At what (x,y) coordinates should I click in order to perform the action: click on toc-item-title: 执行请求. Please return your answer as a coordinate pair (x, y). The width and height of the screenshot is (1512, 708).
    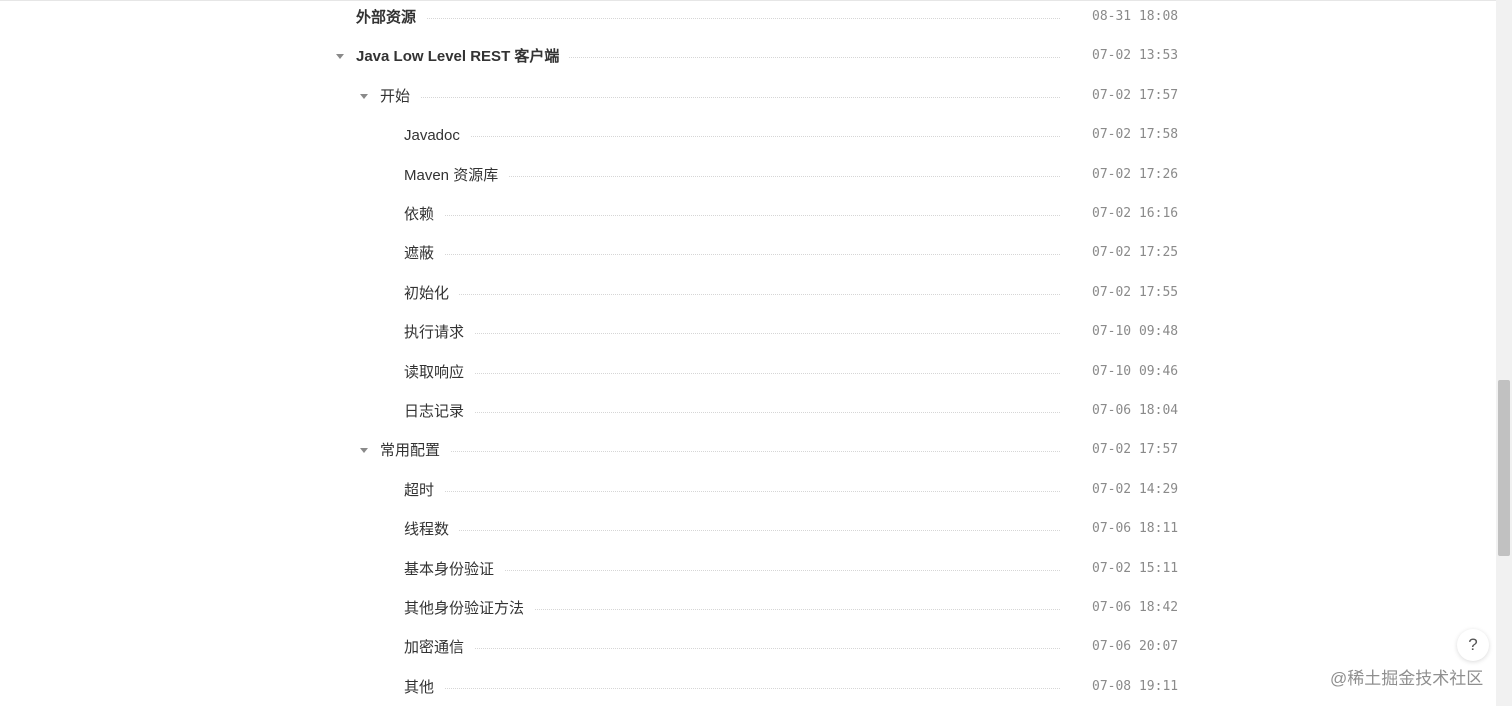
    Looking at the image, I should click on (439, 333).